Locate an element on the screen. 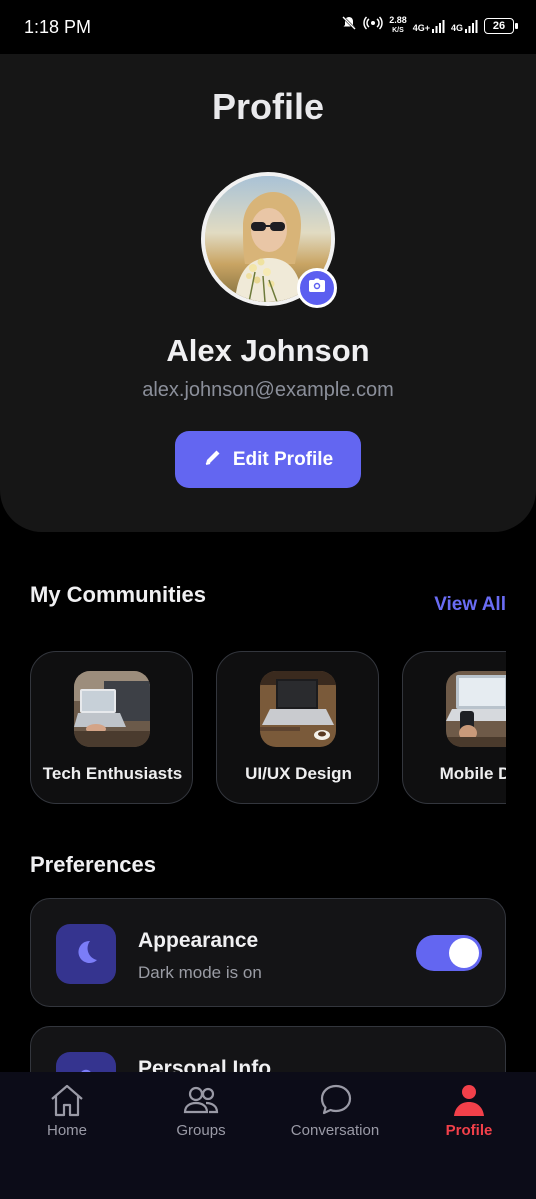  battery-icon: 26 is located at coordinates (501, 25).